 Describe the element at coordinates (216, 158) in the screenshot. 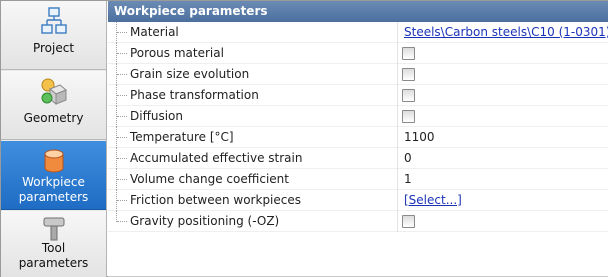

I see `property-name: Accumulated effective strain` at that location.